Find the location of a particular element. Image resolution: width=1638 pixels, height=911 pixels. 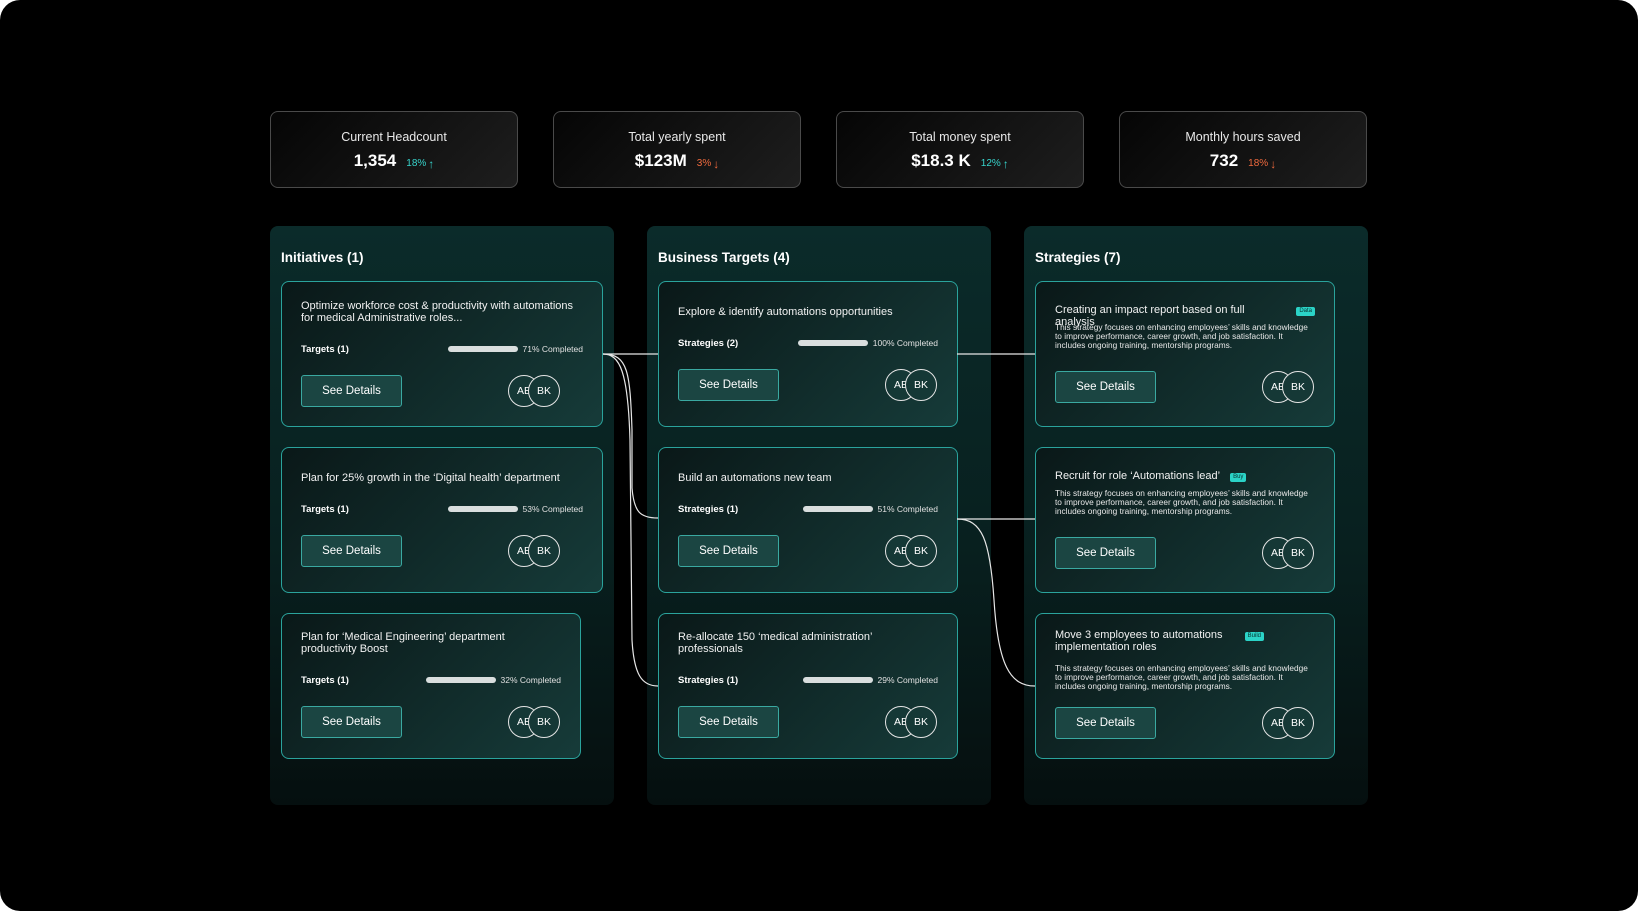

stat-label: Total yearly spent is located at coordinates (677, 137).